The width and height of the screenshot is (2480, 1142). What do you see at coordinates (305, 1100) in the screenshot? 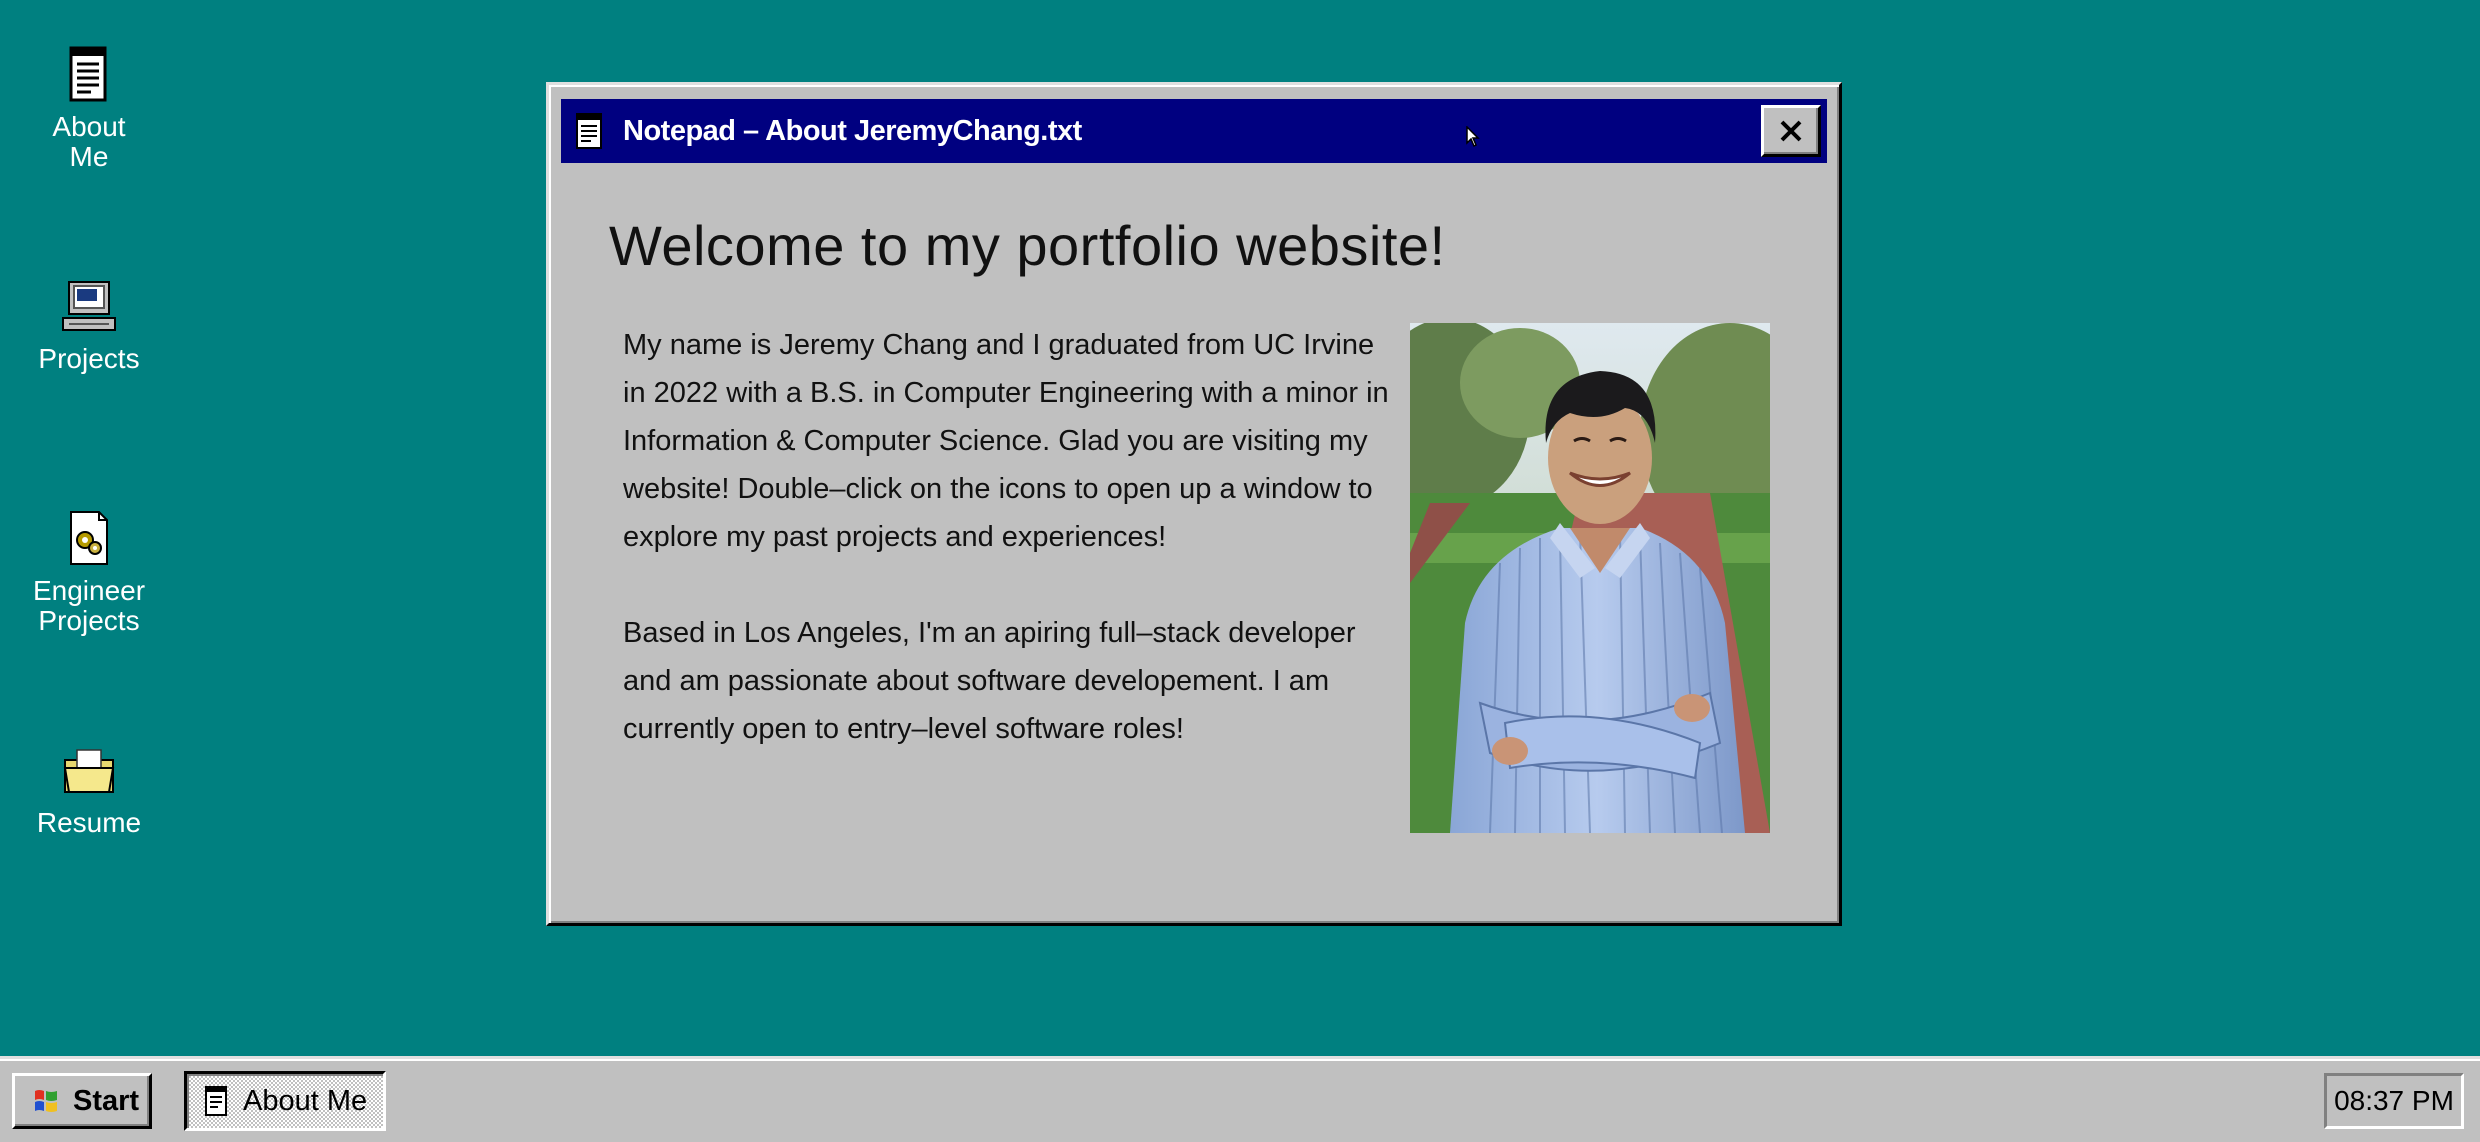
I see `taskbar-item-label: About Me` at bounding box center [305, 1100].